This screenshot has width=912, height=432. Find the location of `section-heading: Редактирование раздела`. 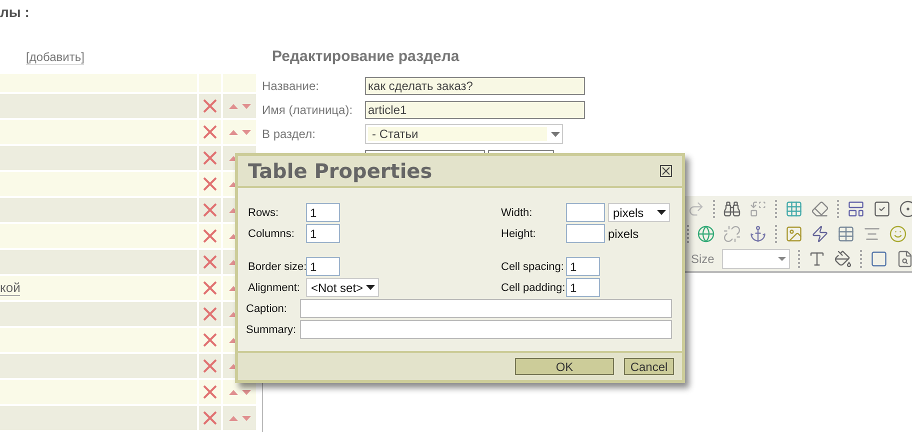

section-heading: Редактирование раздела is located at coordinates (365, 57).